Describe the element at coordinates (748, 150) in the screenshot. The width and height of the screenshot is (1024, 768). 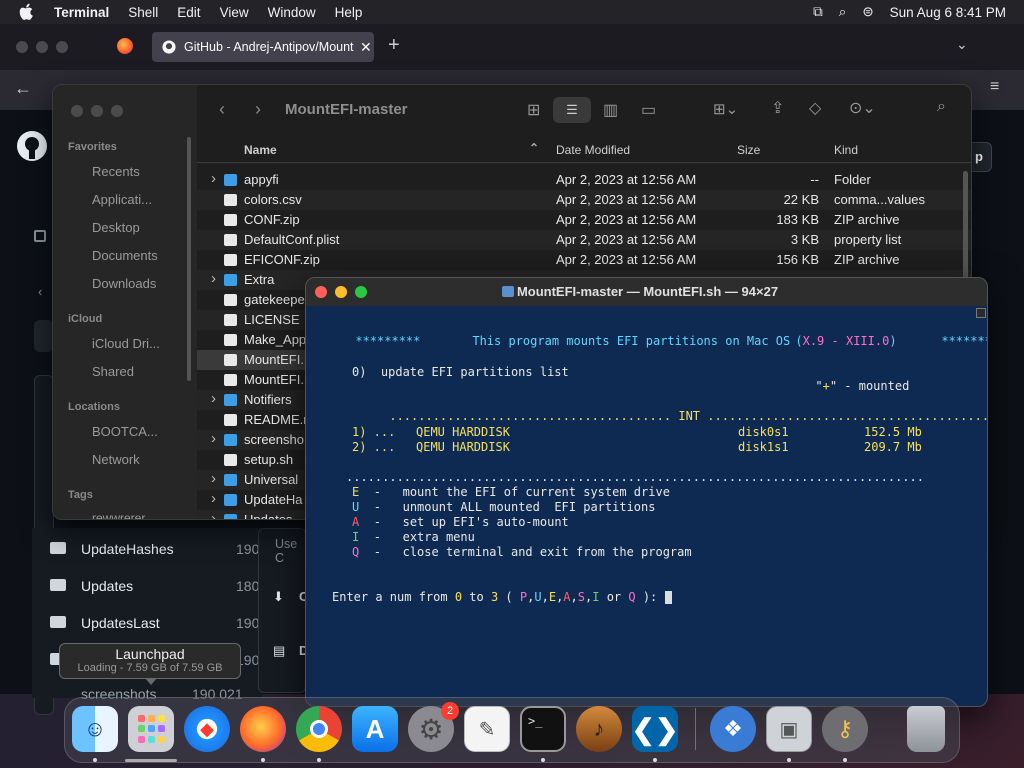
I see `column-size: Size` at that location.